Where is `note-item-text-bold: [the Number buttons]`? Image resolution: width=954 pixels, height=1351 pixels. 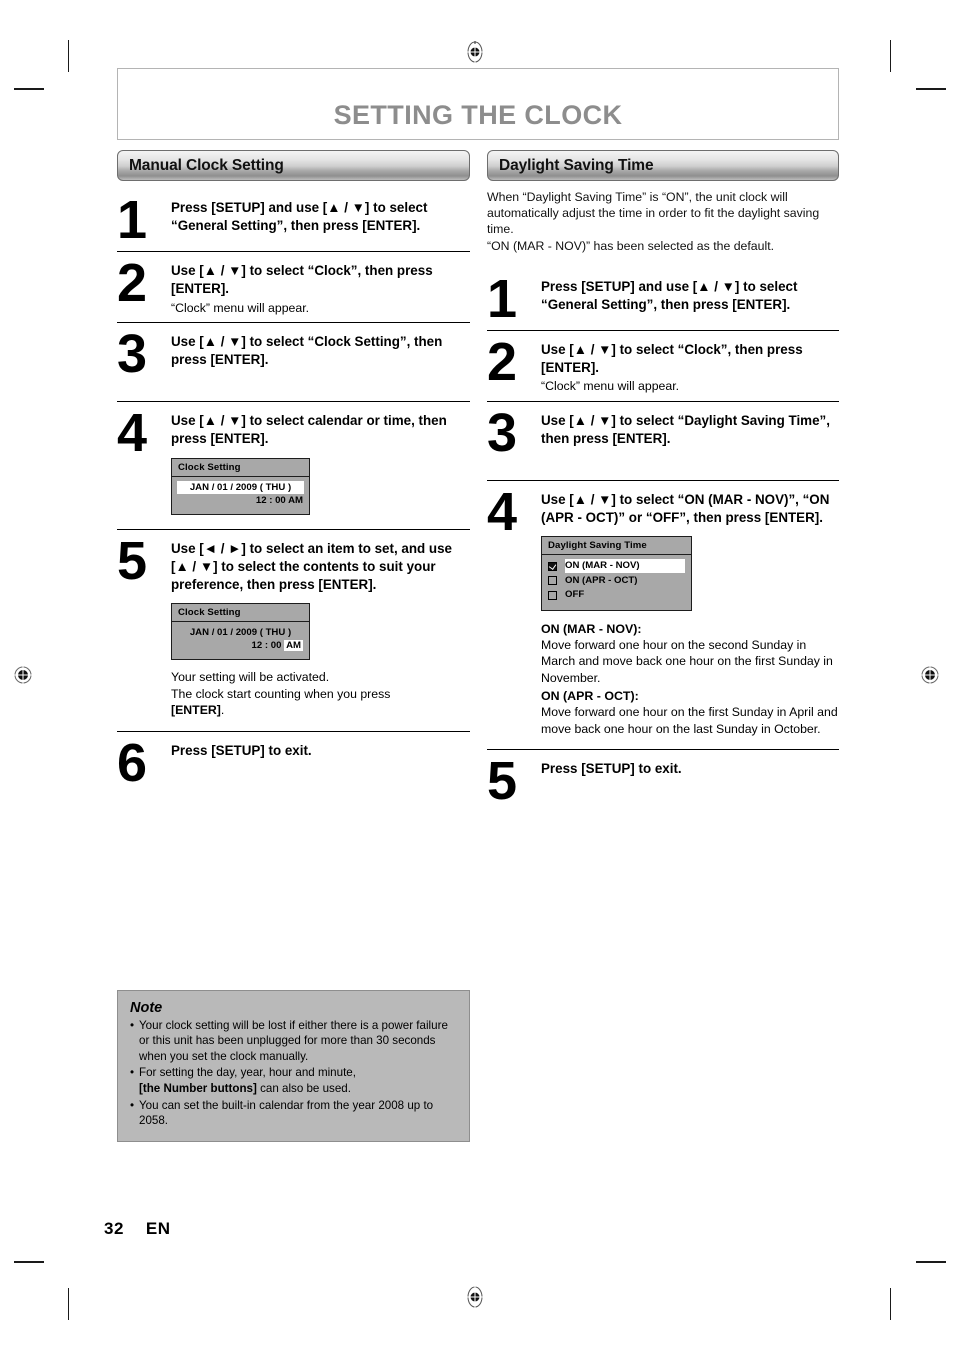 note-item-text-bold: [the Number buttons] is located at coordinates (198, 1089).